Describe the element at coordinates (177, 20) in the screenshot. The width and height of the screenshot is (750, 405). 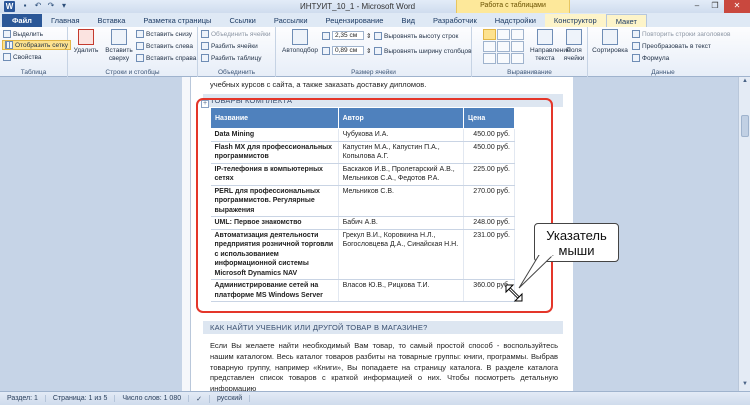
I see `tab-page-layout: Разметка страницы` at that location.